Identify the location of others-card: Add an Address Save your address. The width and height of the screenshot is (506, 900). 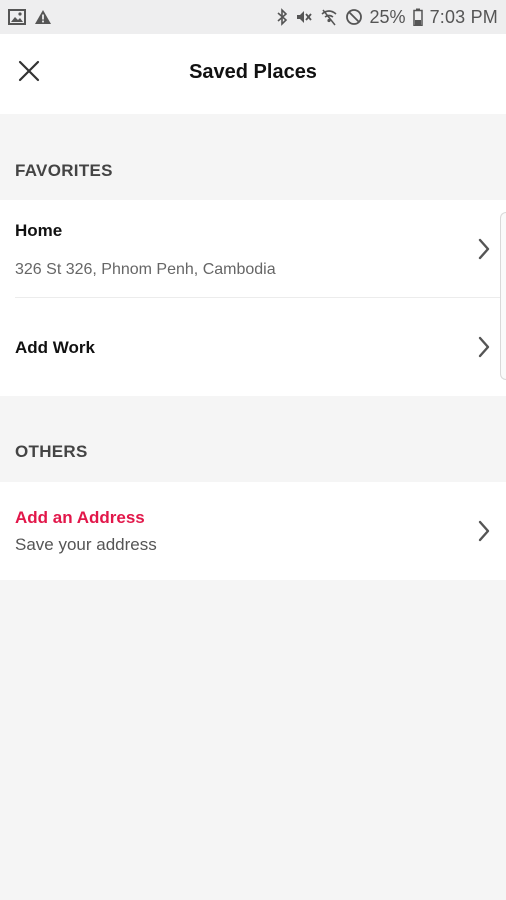
(253, 531).